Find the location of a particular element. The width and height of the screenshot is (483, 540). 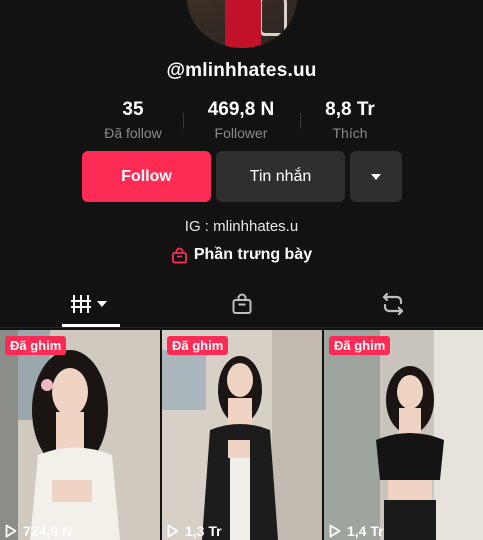

video-thumbnail: Đã ghim 724,9 N is located at coordinates (80, 435).